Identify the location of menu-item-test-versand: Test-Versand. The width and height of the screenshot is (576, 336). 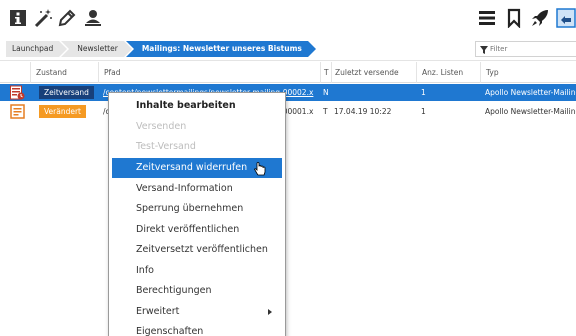
(166, 146).